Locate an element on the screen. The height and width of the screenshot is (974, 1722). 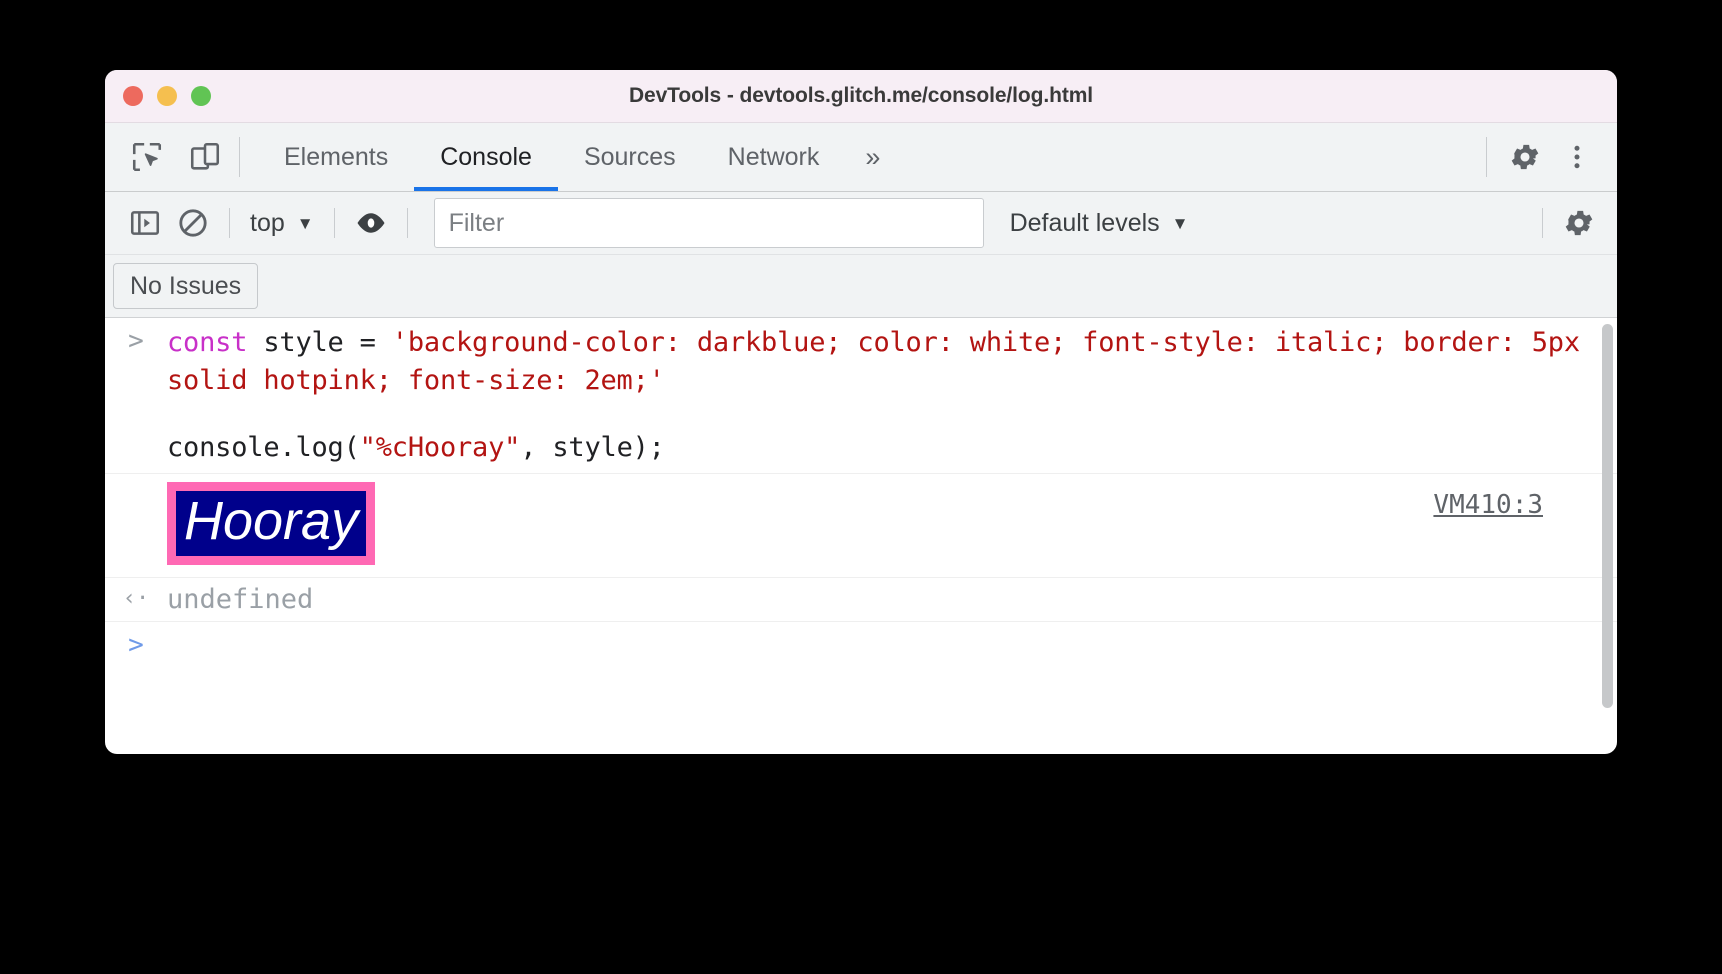
console-toolbar: top ▼ Filter Default levels ▼ is located at coordinates (861, 223).